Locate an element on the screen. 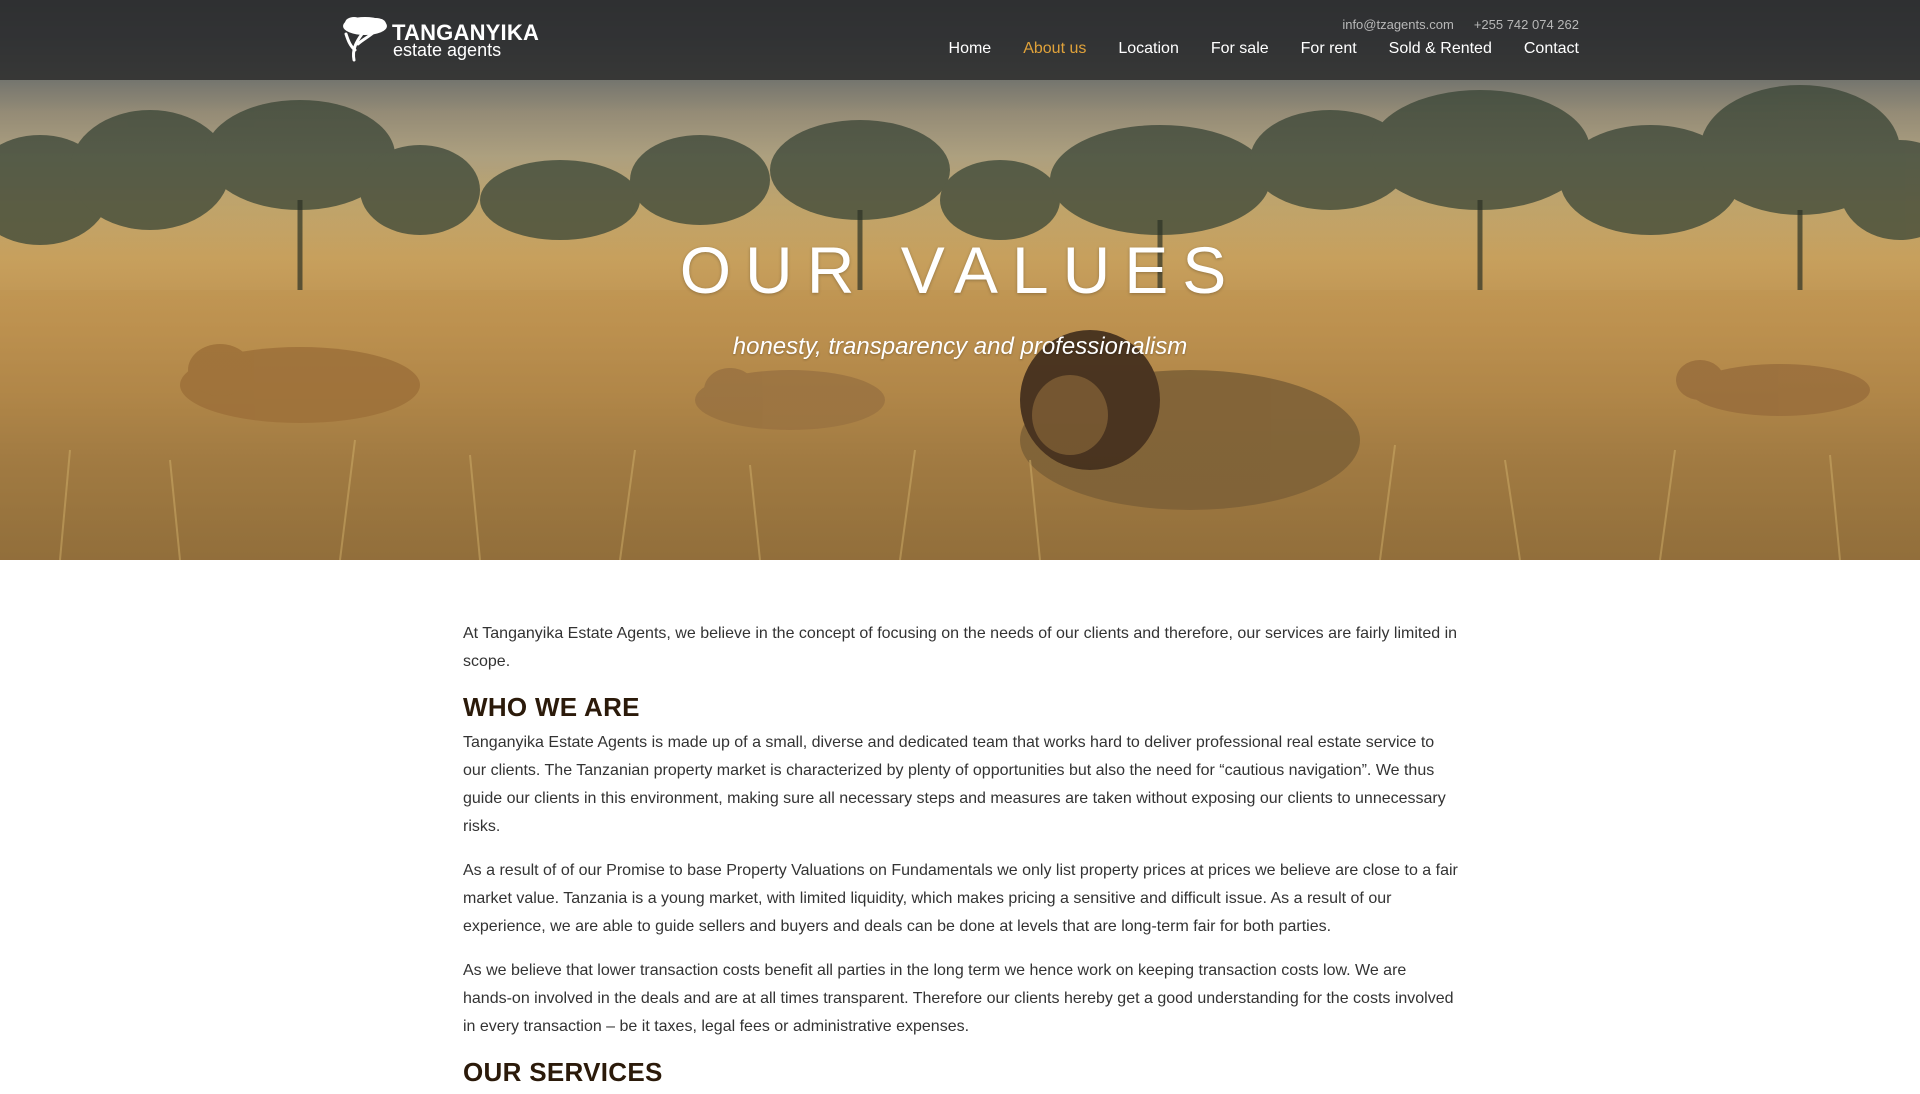  phone-link: +255 742 074 262 is located at coordinates (1526, 24).